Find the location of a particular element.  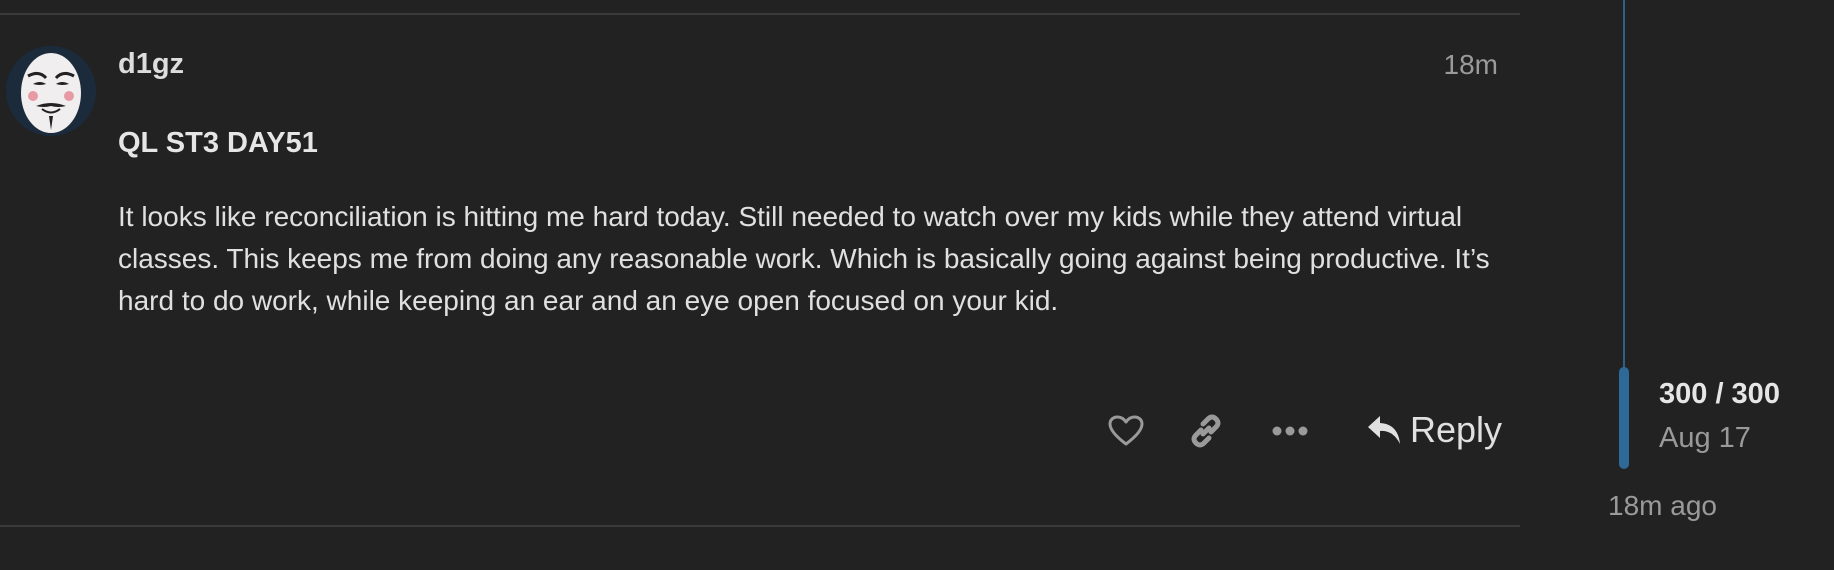

reply-button: Reply is located at coordinates (1434, 430).